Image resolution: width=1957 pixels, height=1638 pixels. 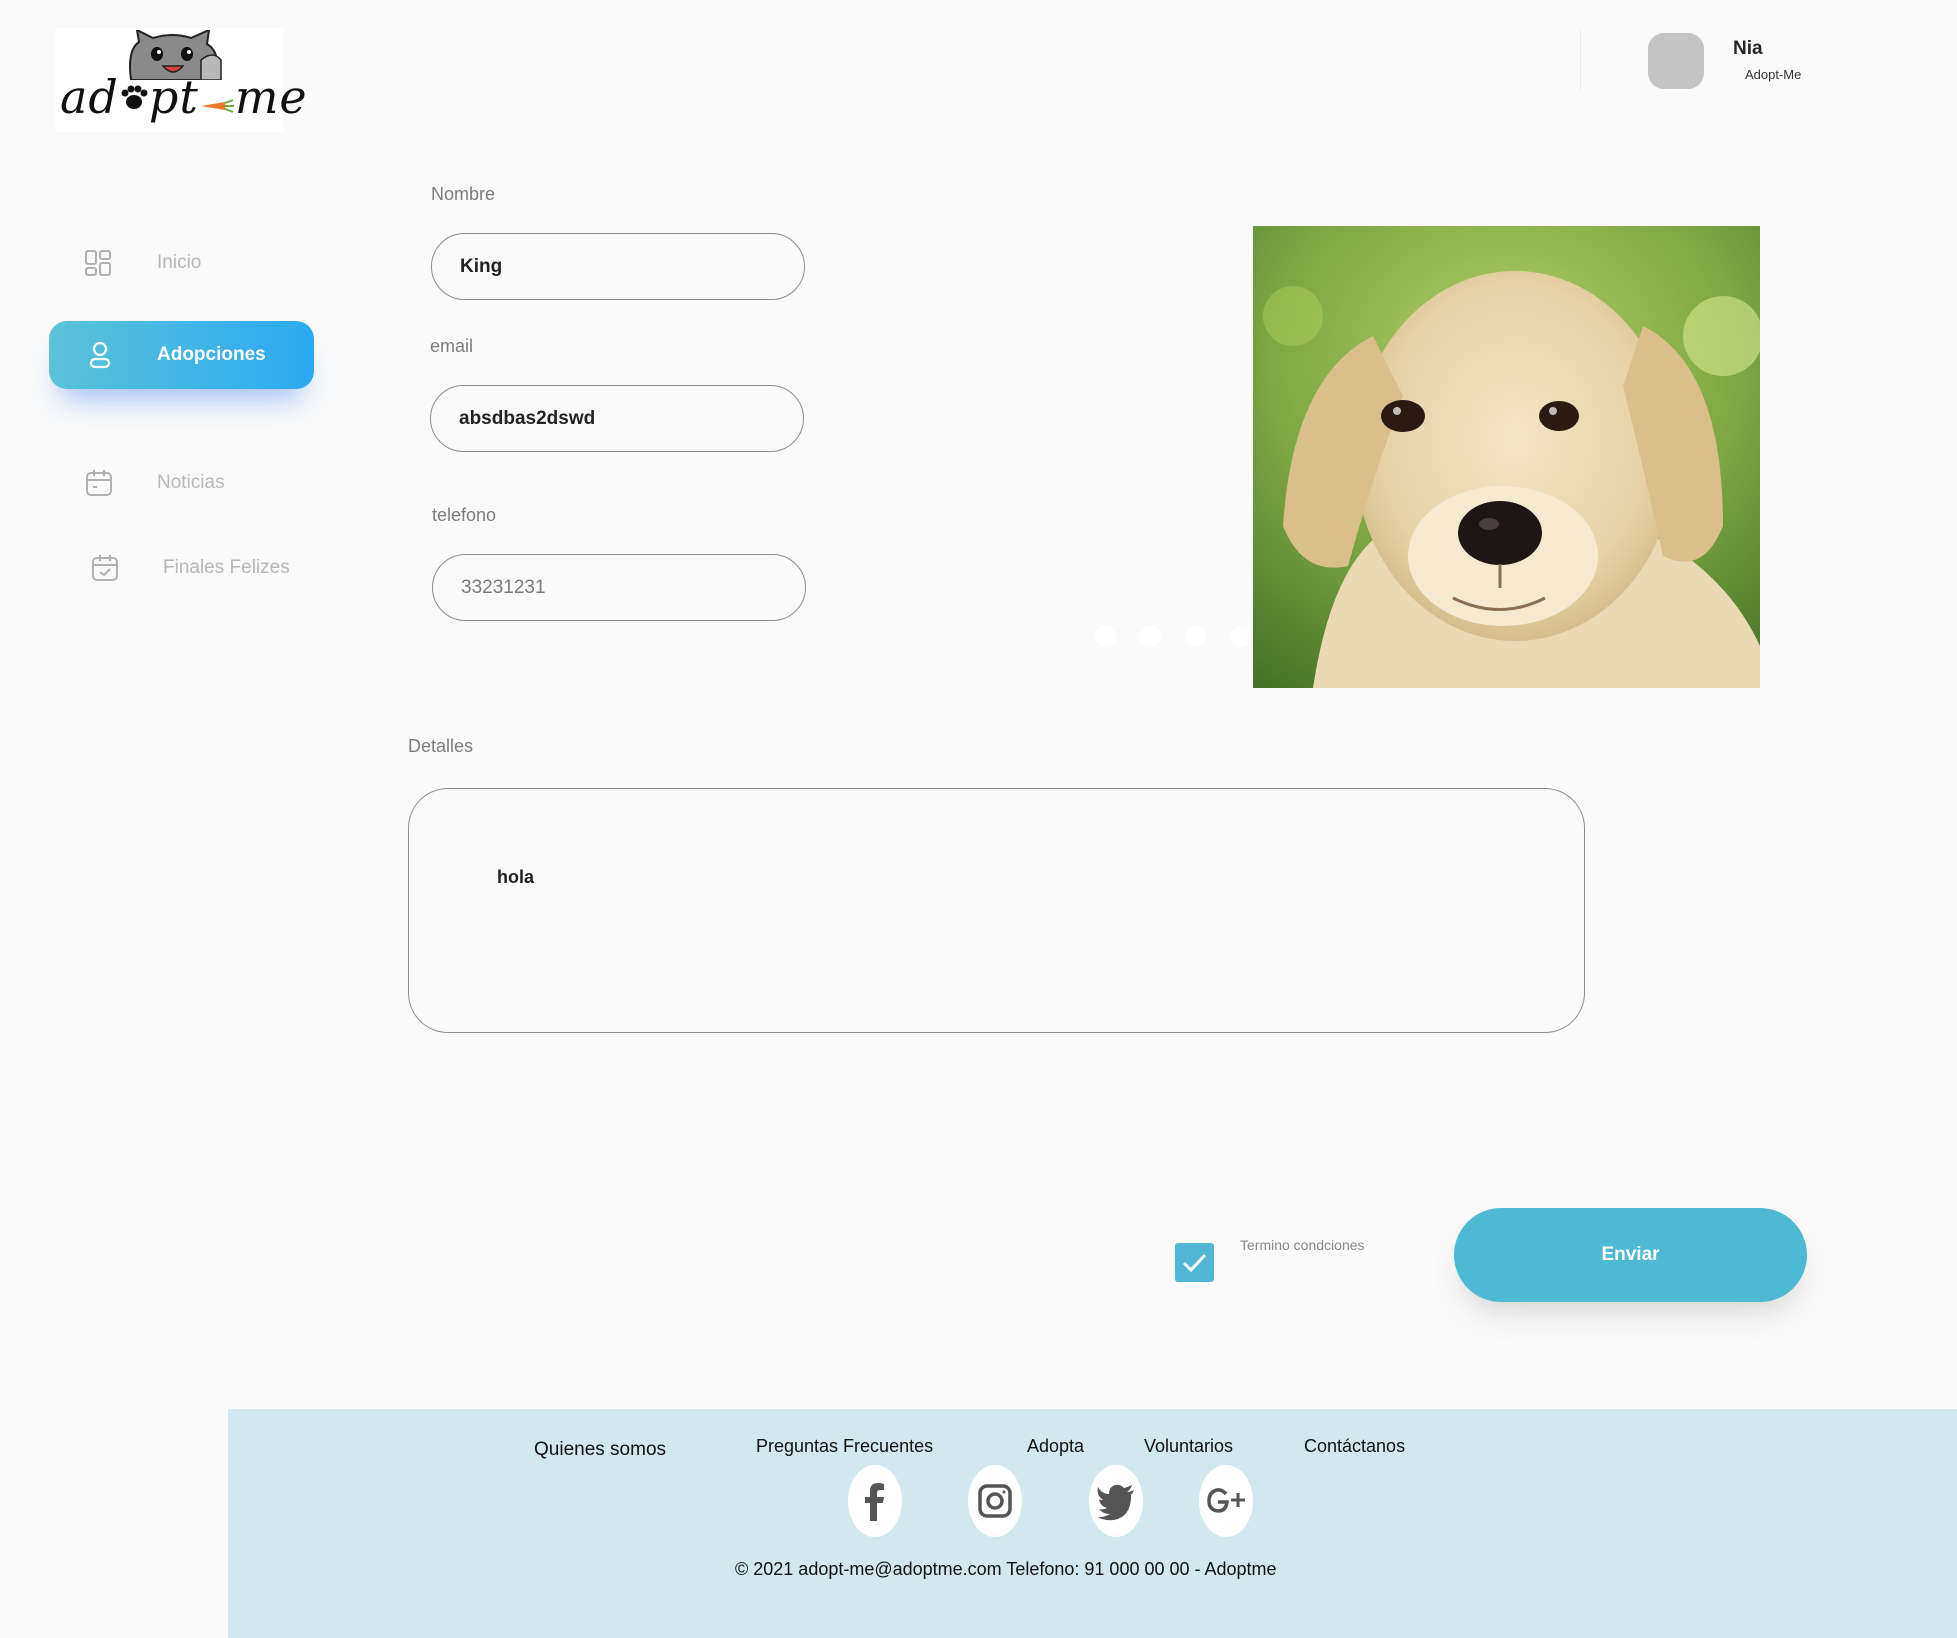 I want to click on carrot-icon, so click(x=217, y=97).